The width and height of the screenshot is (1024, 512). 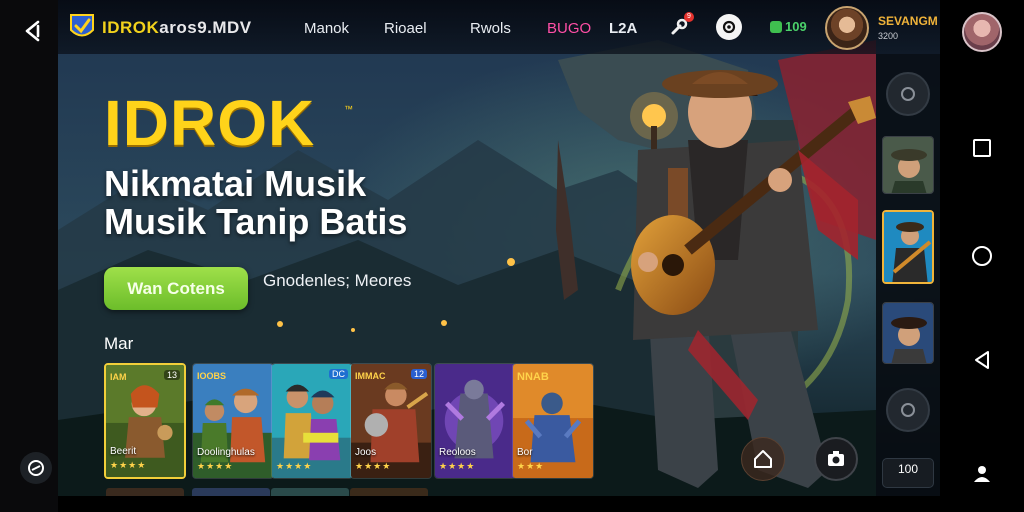 I want to click on triangle-back-icon, so click(x=982, y=360).